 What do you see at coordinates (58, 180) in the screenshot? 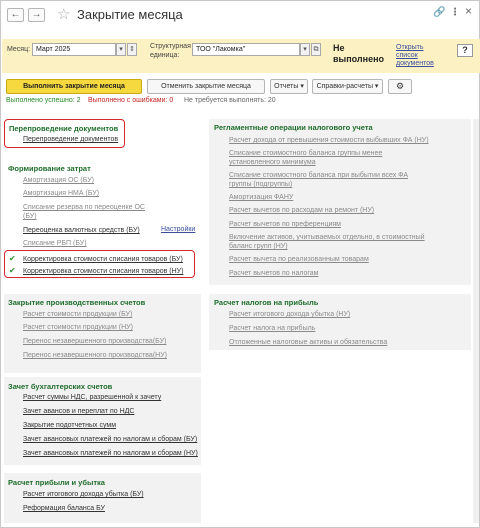
I see `task-depreciation-os: Амортизация ОС (БУ)` at bounding box center [58, 180].